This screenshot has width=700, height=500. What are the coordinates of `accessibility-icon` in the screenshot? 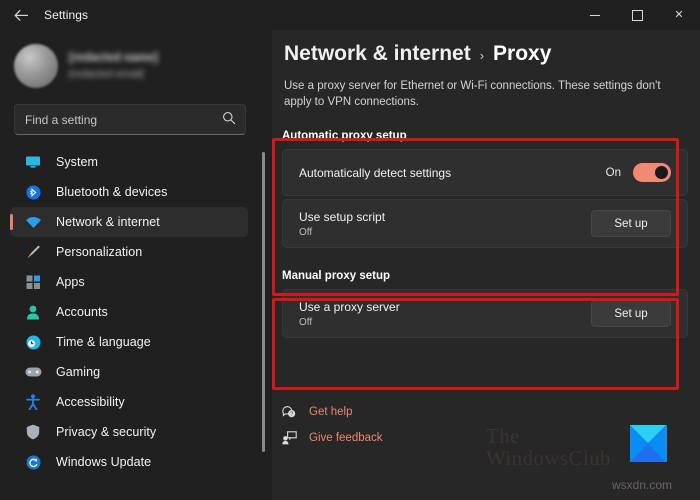 It's located at (33, 402).